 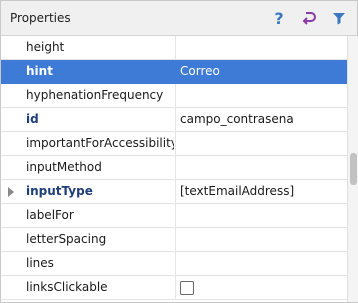 I want to click on property-row-letterspacing: letterSpacing, so click(x=174, y=240).